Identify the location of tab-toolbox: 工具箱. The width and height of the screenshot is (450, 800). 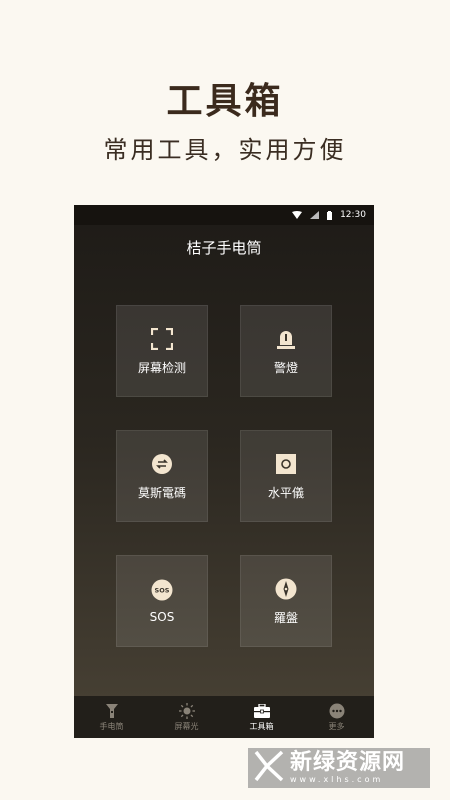
(261, 717).